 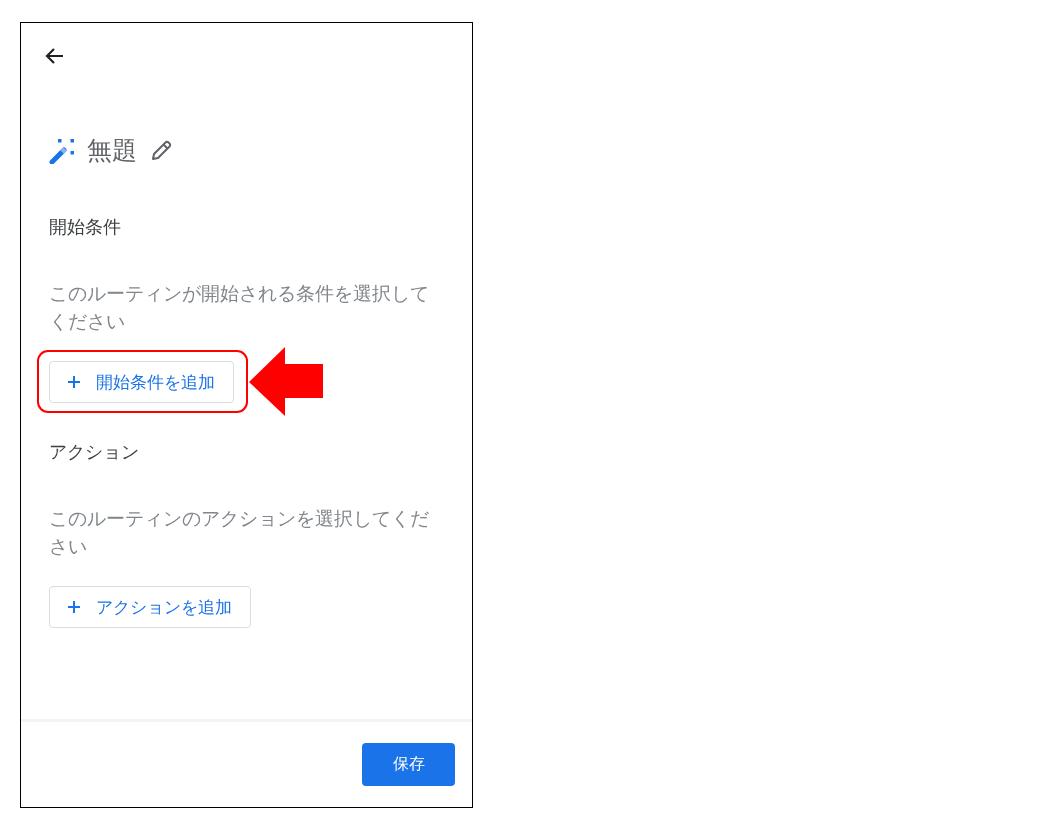 What do you see at coordinates (239, 532) in the screenshot?
I see `section-description: このルーティンのアクションを選択してください` at bounding box center [239, 532].